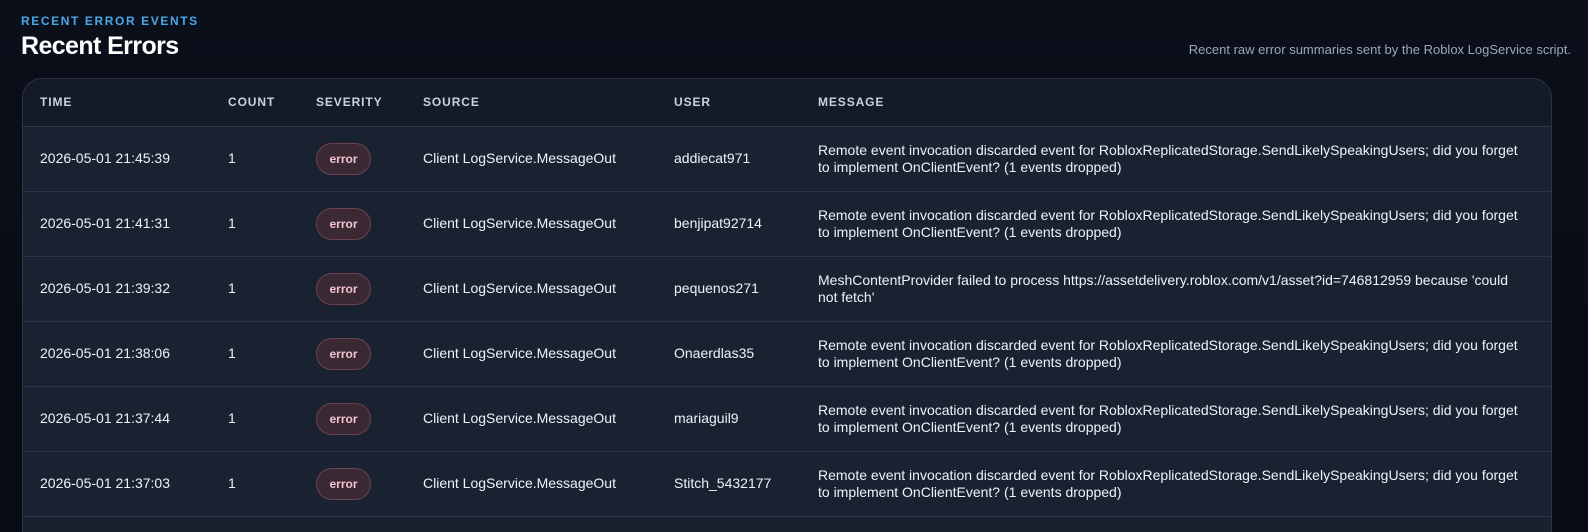 This screenshot has width=1588, height=532. I want to click on cell-time: 2026-05-01 21:45:39, so click(105, 158).